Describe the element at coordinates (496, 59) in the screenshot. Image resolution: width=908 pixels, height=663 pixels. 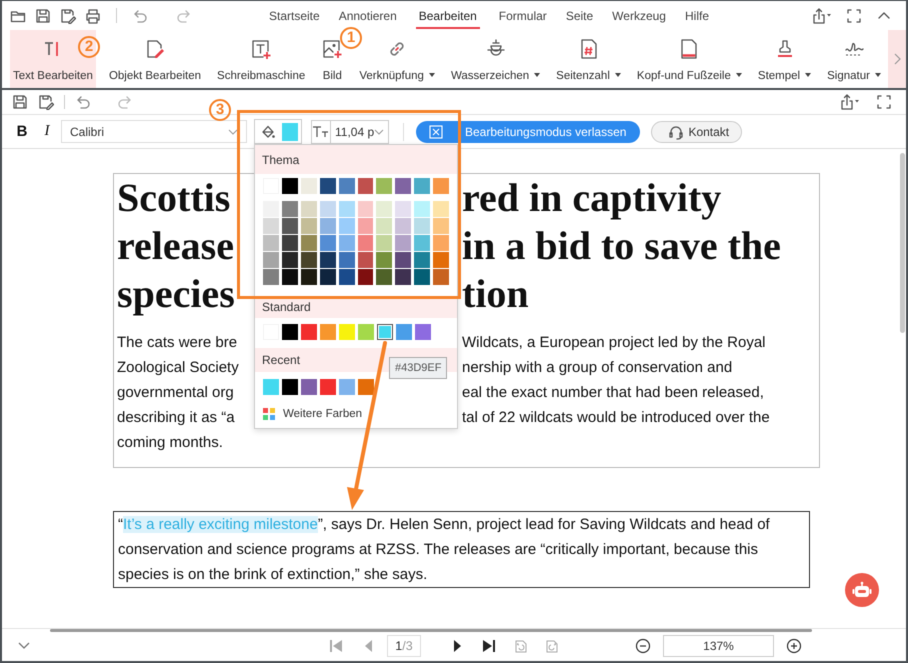
I see `ribbon-tool-button: Wasserzeichen` at that location.